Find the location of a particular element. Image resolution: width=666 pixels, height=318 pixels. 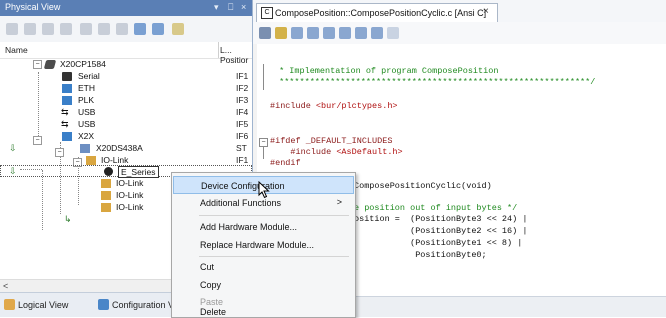

tree-item-usb-2: ⇆ USB IF5 is located at coordinates (126, 125).